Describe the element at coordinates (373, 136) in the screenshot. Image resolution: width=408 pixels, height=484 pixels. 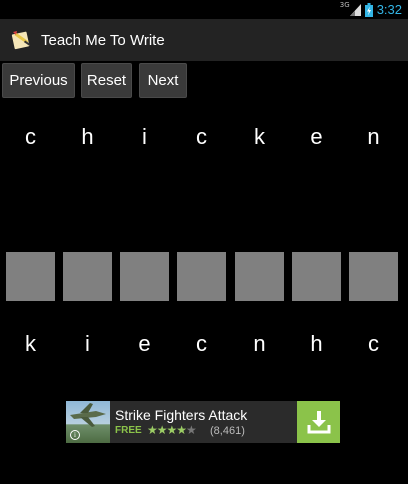
I see `target-letter: n` at that location.